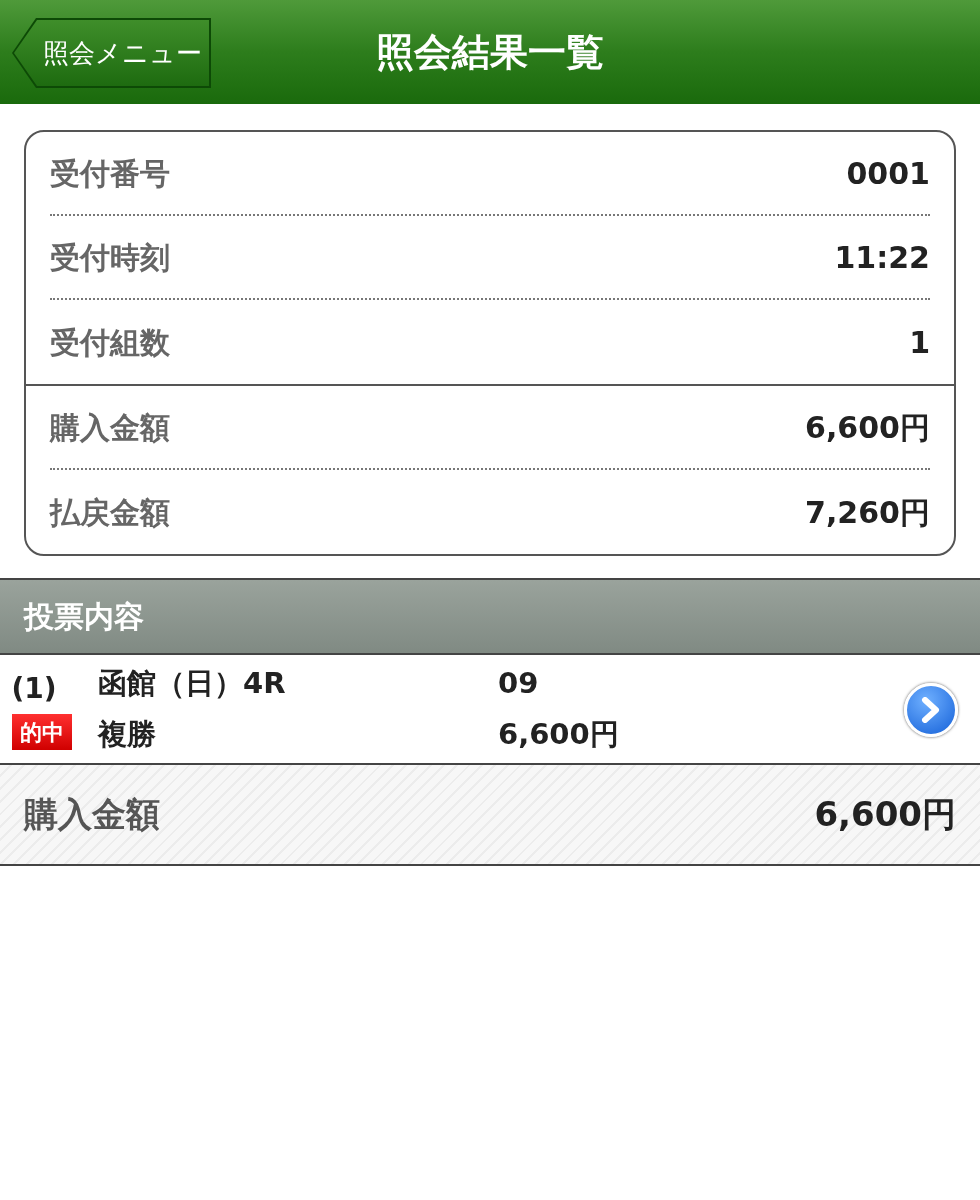 This screenshot has height=1200, width=980. I want to click on summary-label: 払戻金額, so click(110, 512).